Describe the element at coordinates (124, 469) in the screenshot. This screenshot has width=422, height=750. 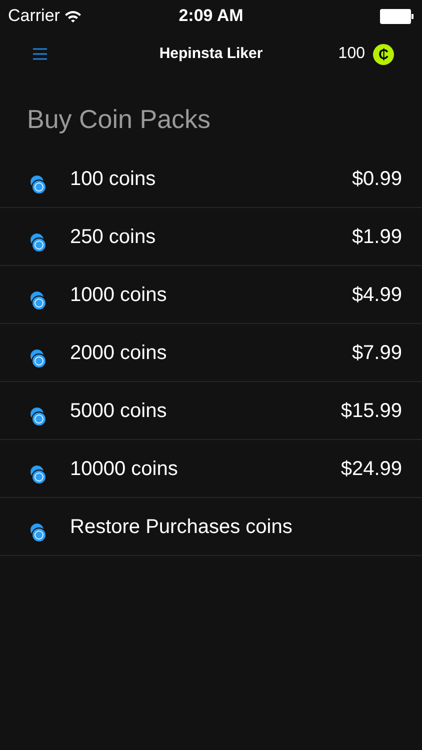
I see `pack-label: 10000 coins` at that location.